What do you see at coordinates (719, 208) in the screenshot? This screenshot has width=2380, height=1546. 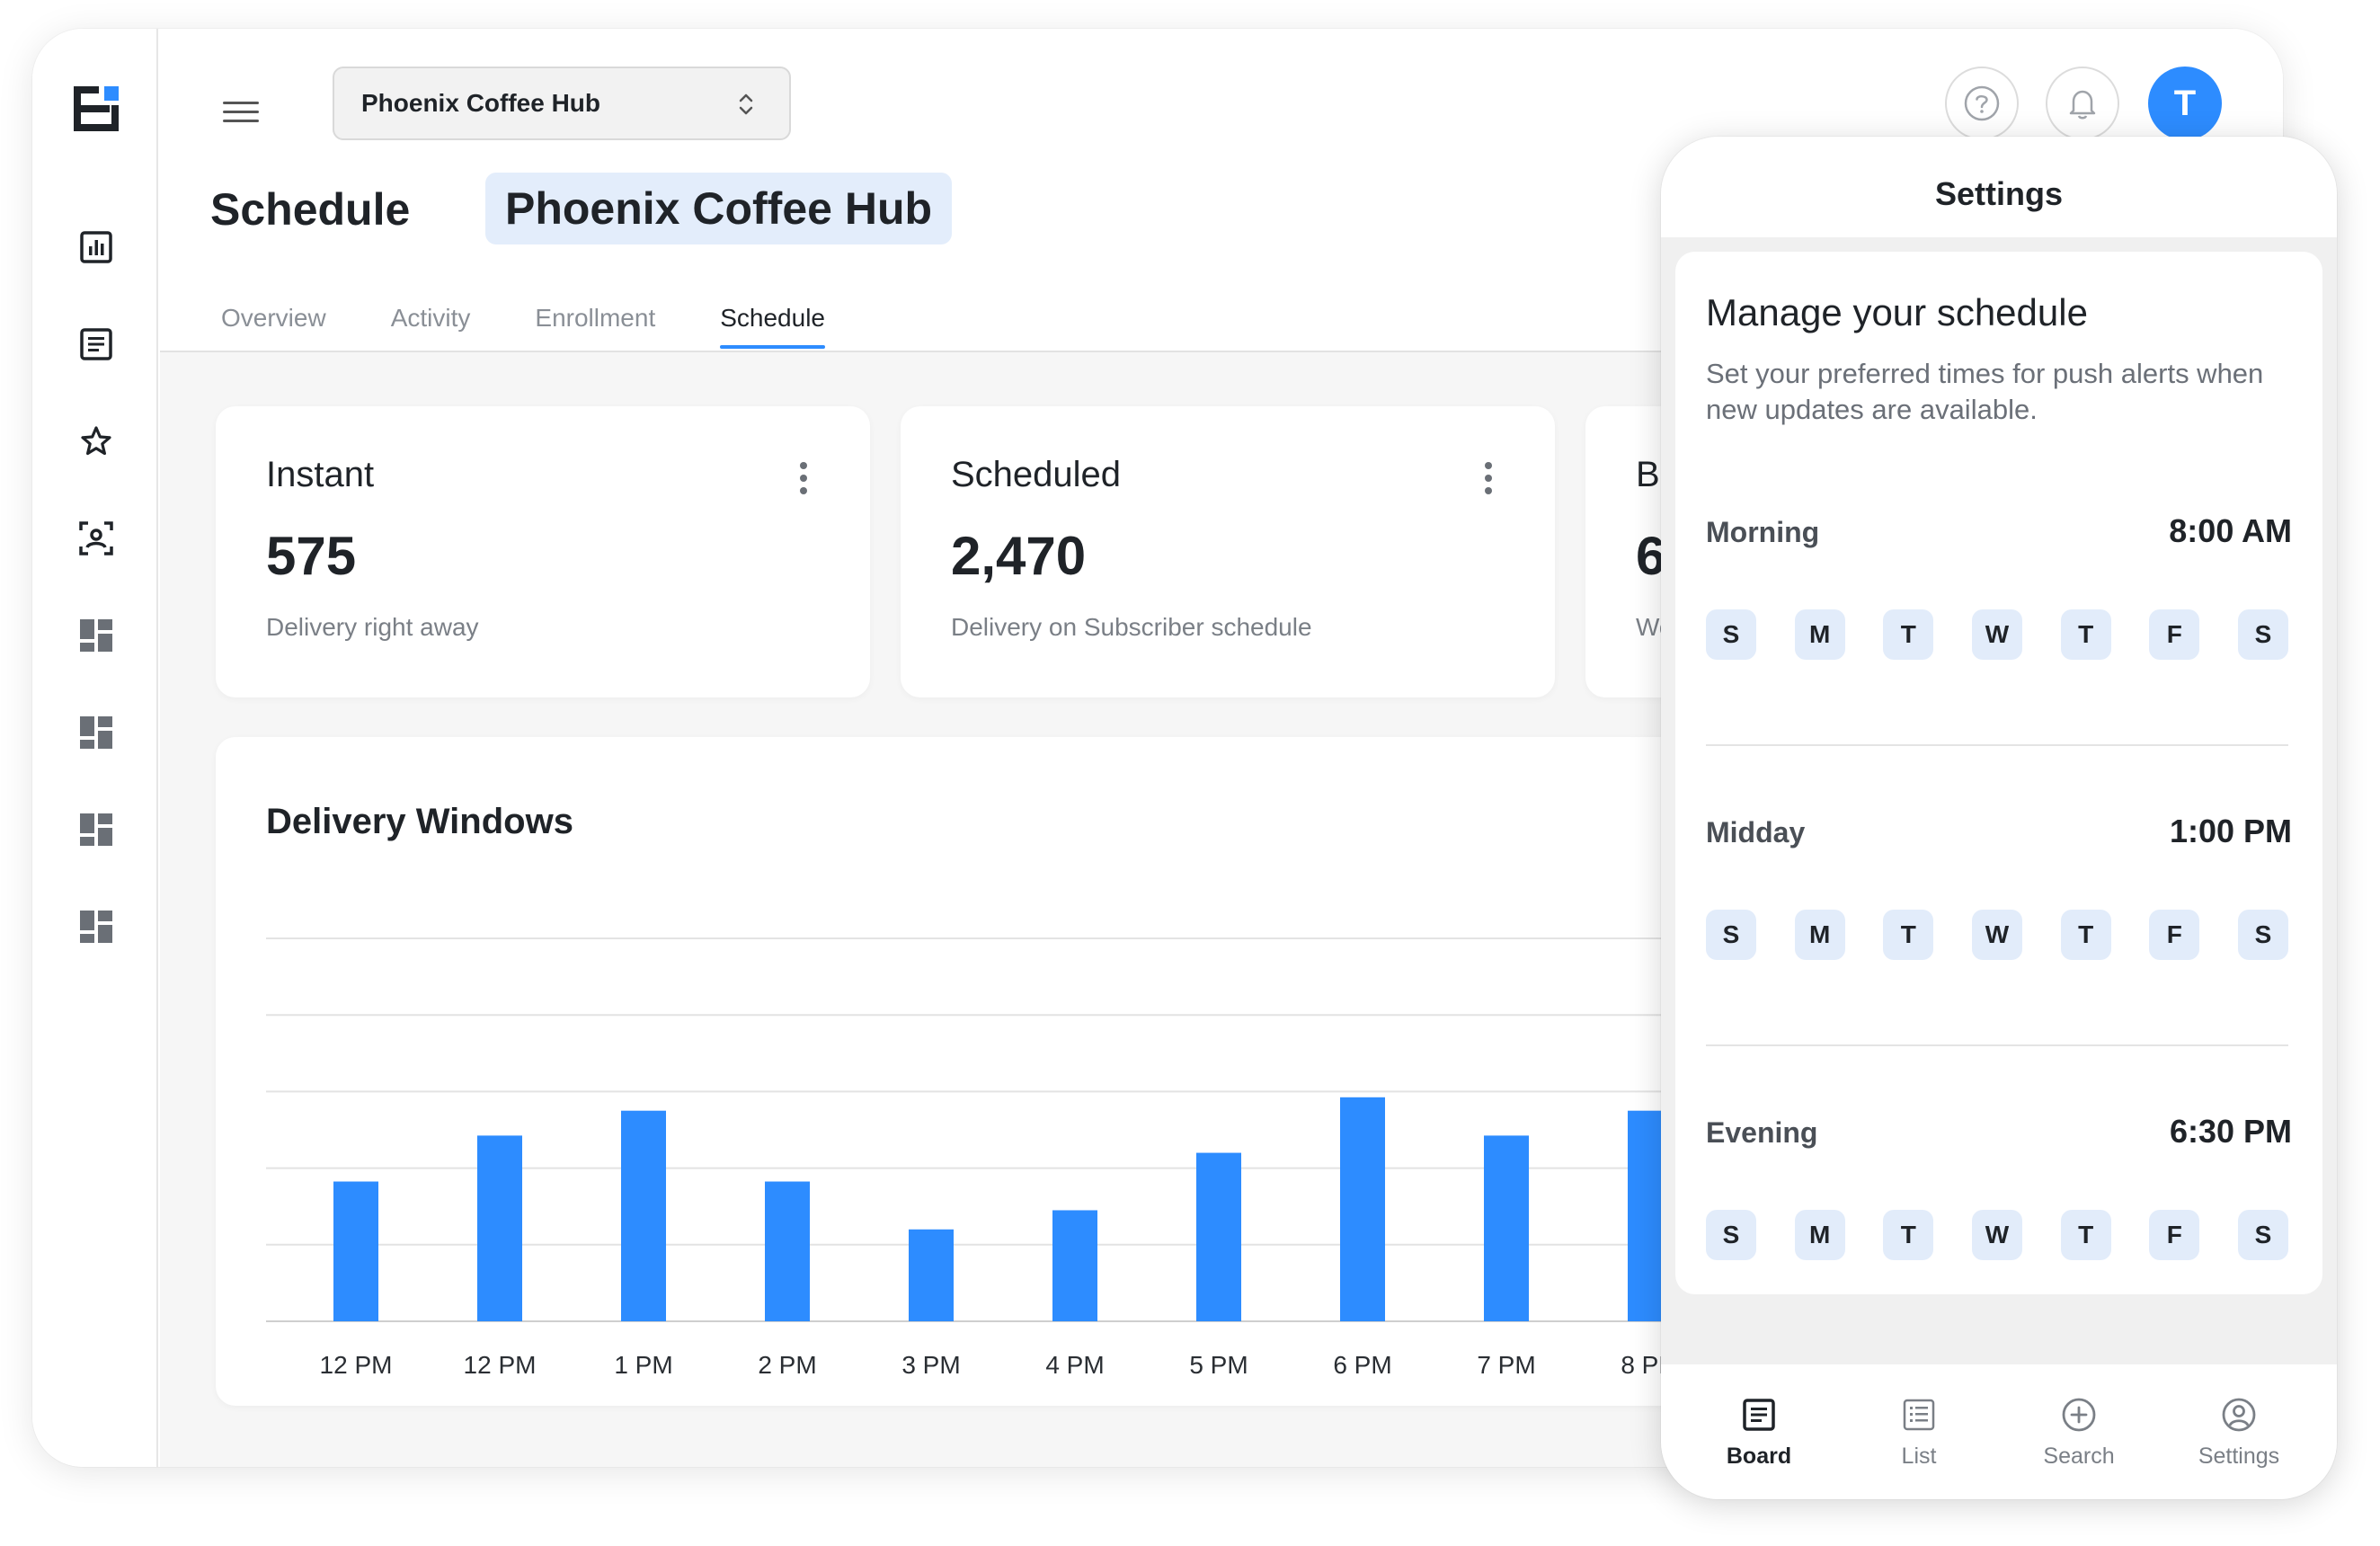 I see `title-chip: Phoenix Coffee Hub` at bounding box center [719, 208].